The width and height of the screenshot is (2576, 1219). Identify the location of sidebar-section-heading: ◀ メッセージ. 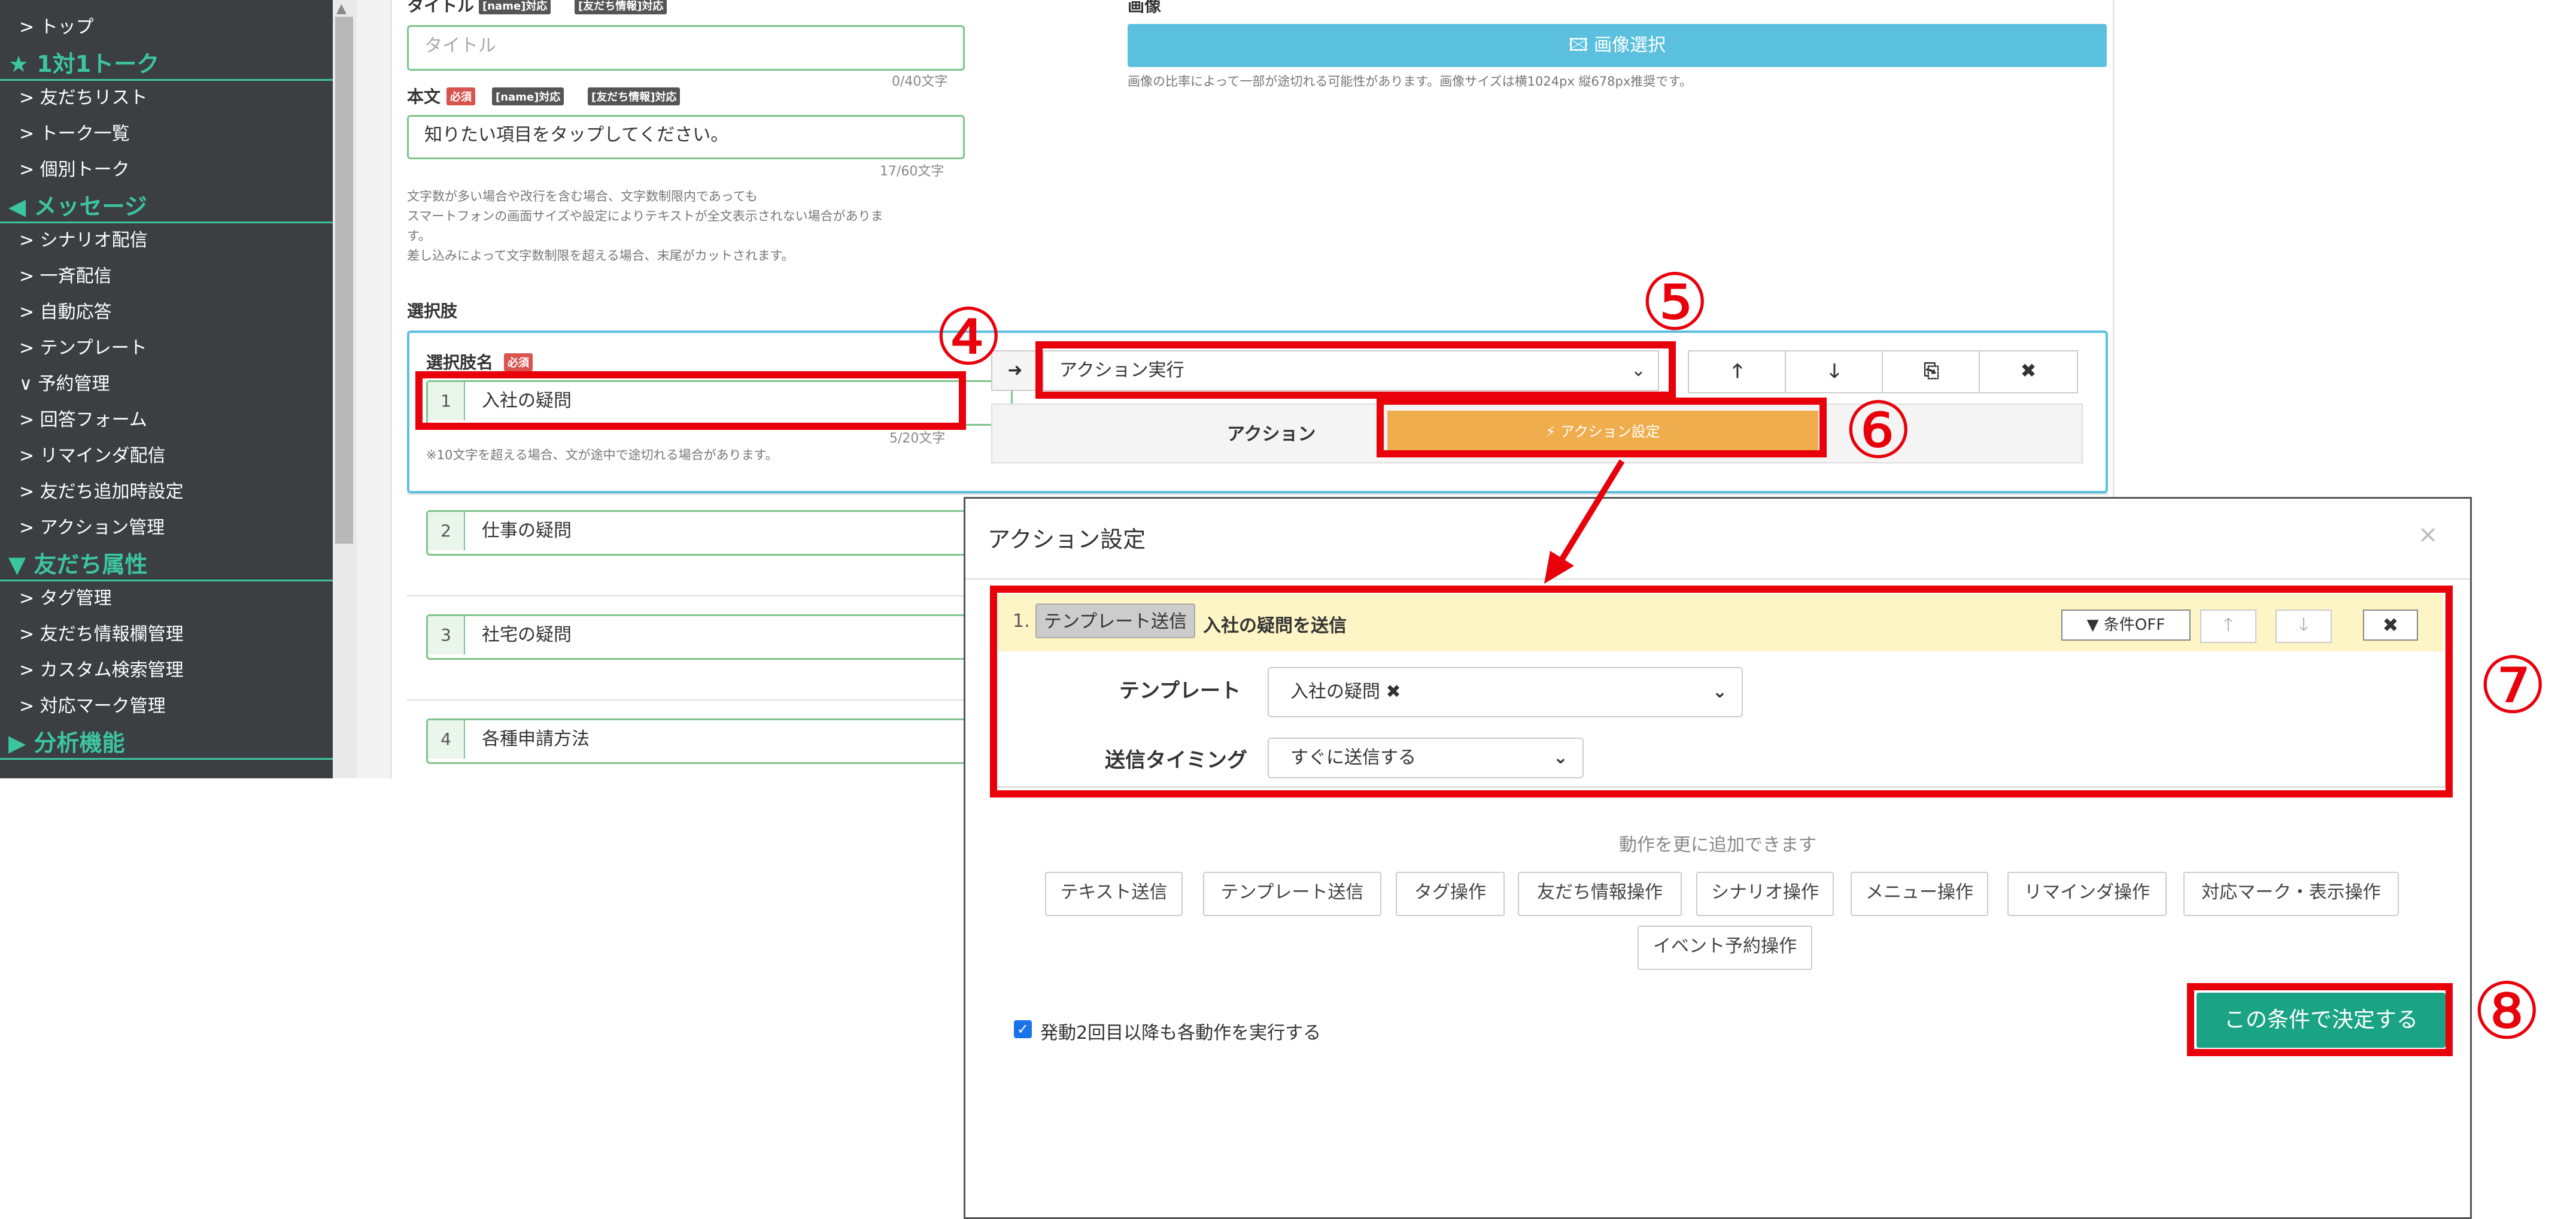
(77, 207).